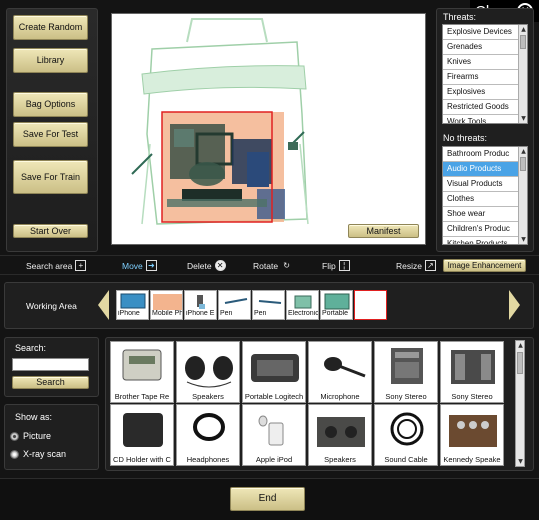 The width and height of the screenshot is (539, 520). I want to click on save-for-train-button: Save For Train, so click(50, 177).